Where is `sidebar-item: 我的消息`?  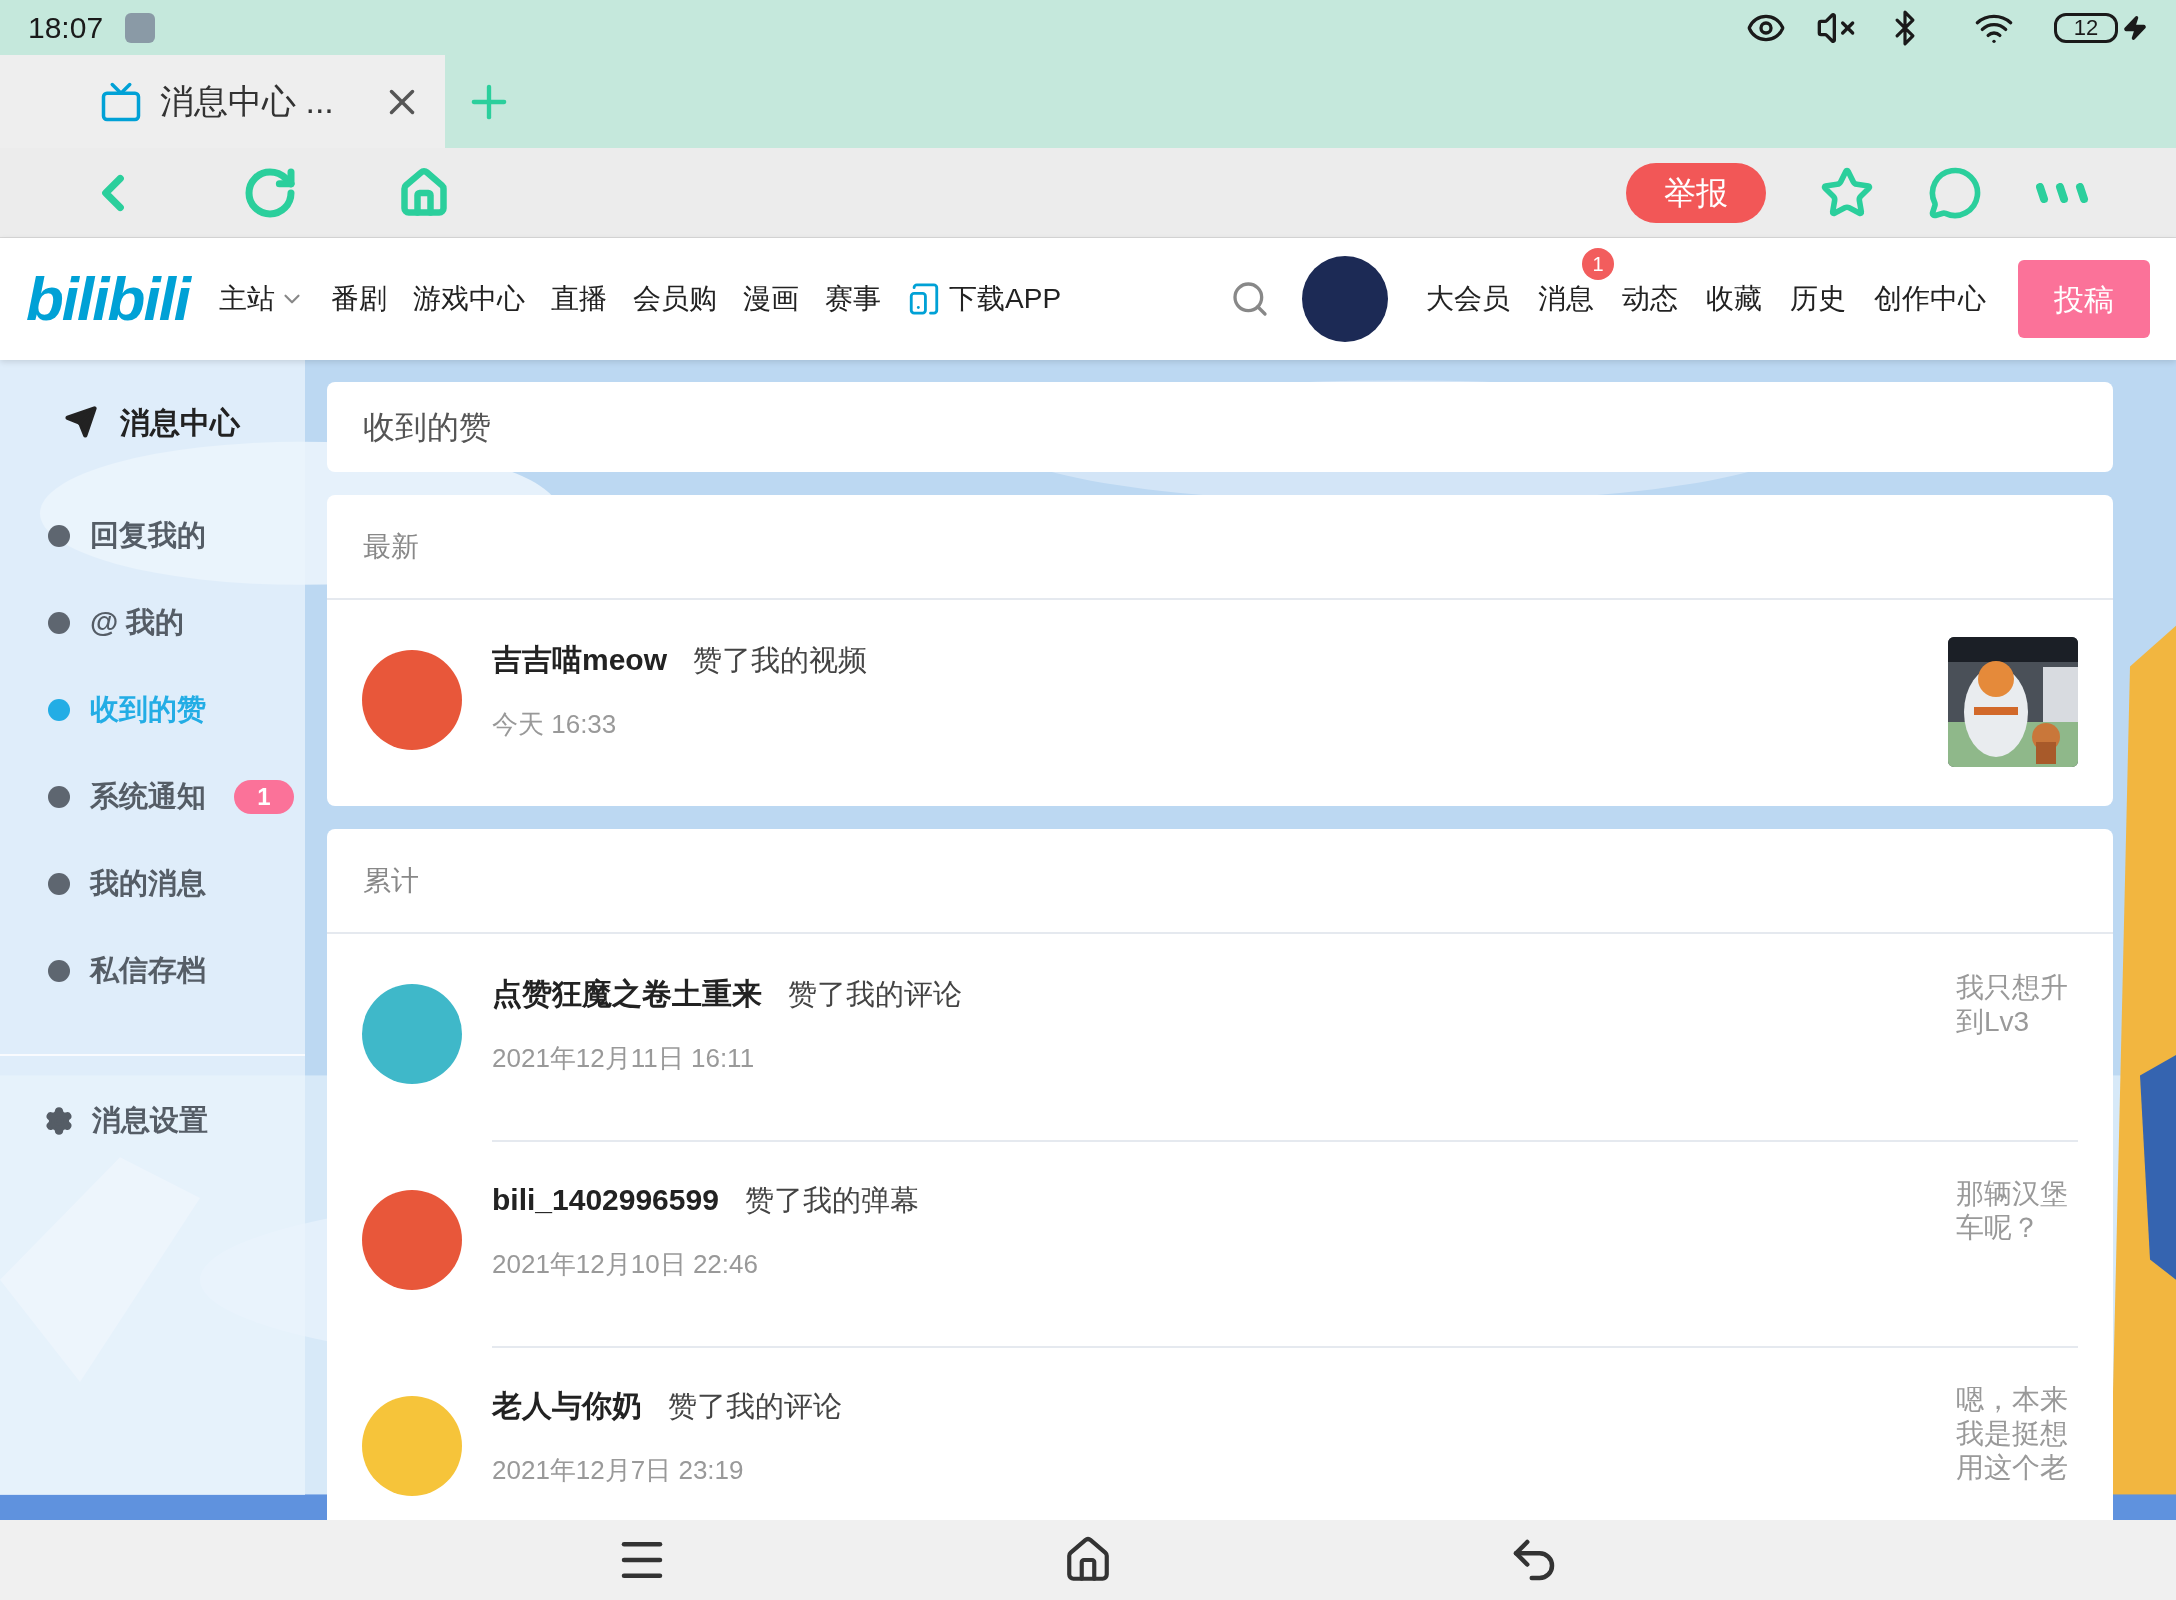
sidebar-item: 我的消息 is located at coordinates (152, 883).